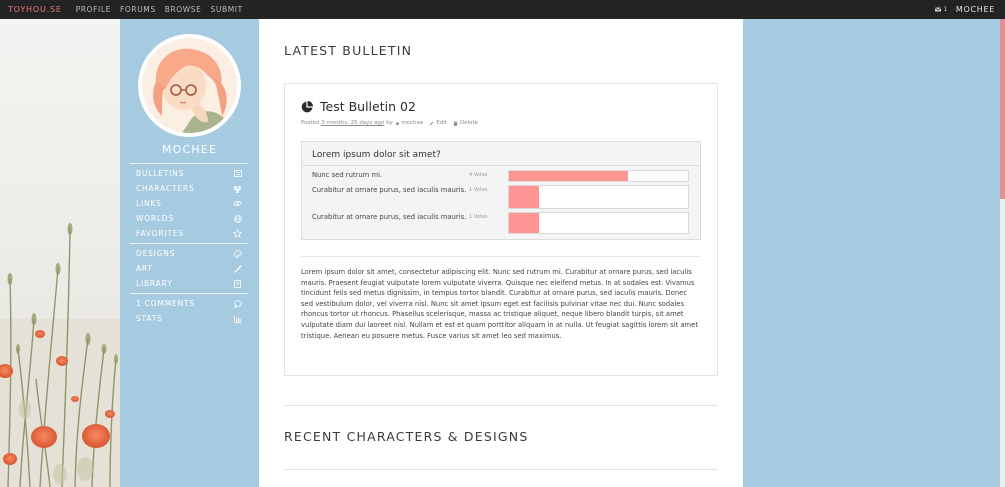 Image resolution: width=1005 pixels, height=487 pixels. I want to click on author-link: mochee, so click(409, 123).